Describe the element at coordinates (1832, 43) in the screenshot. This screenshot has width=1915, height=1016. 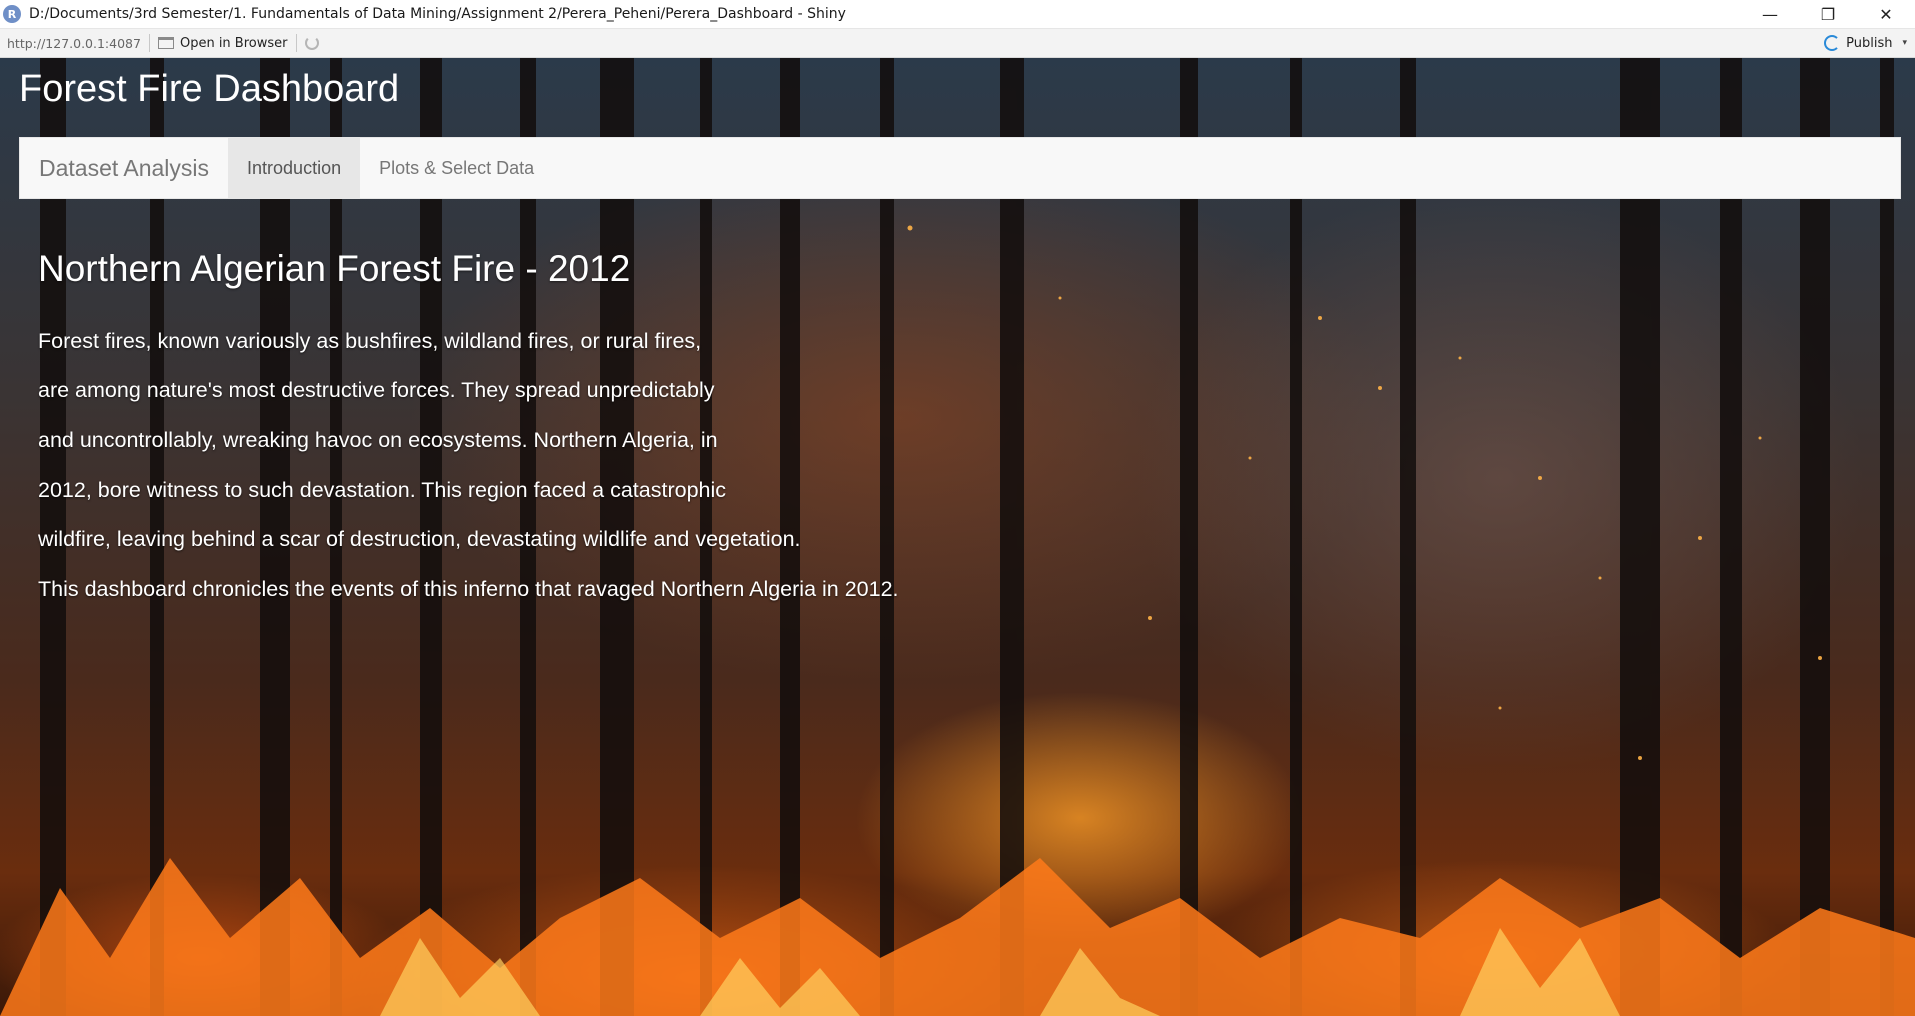
I see `publish-icon` at that location.